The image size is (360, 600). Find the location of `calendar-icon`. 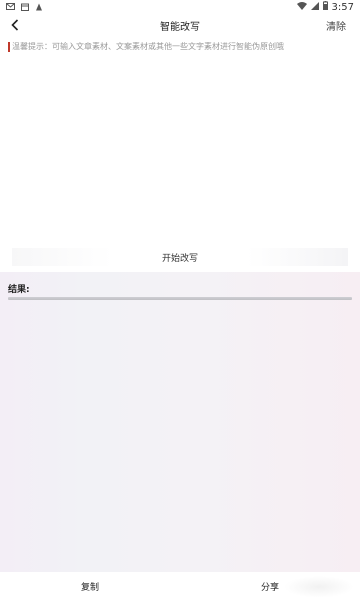

calendar-icon is located at coordinates (24, 6).